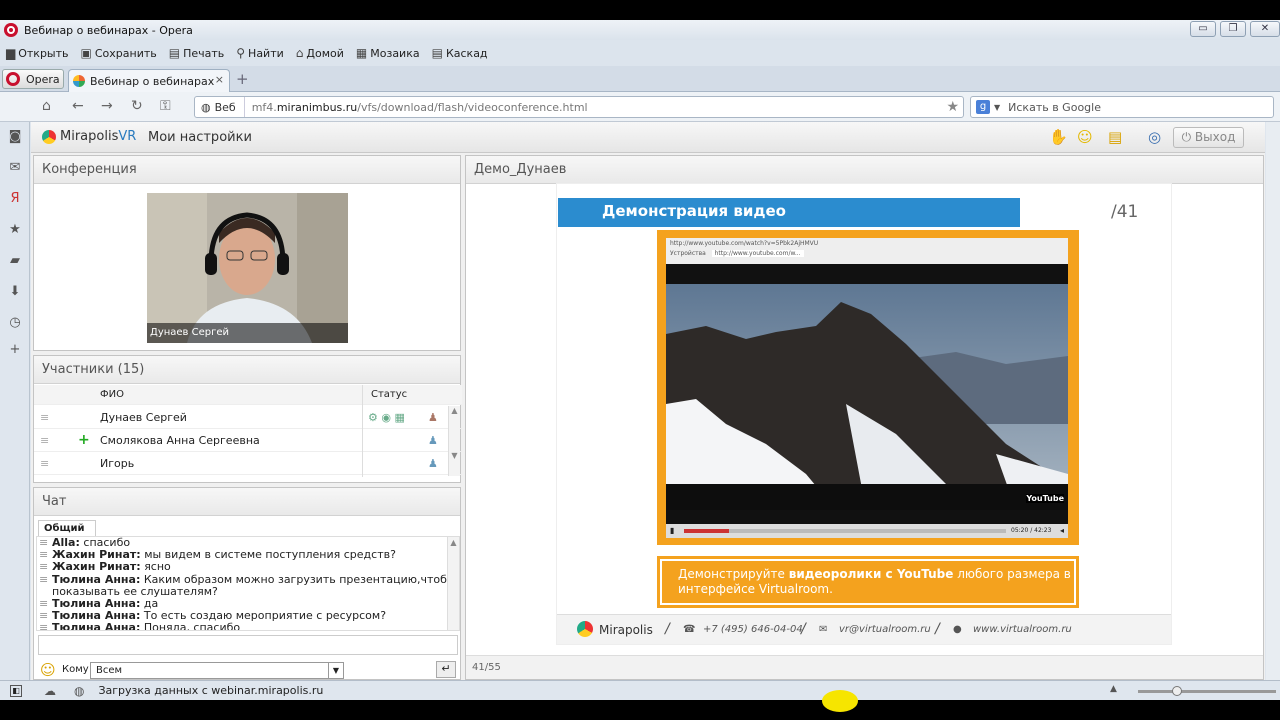 Image resolution: width=1280 pixels, height=720 pixels. Describe the element at coordinates (15, 168) in the screenshot. I see `mail-icon: ✉` at that location.